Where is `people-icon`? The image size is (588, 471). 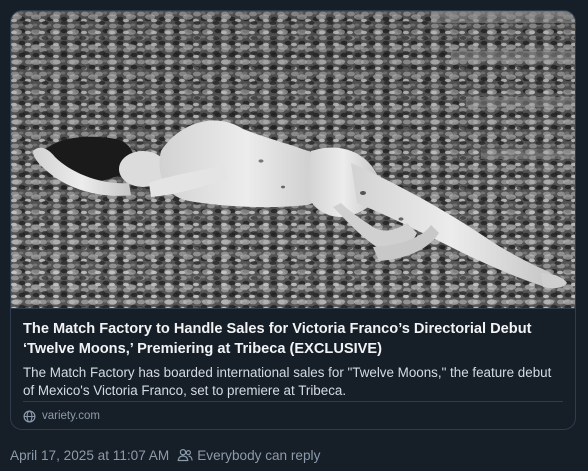
people-icon is located at coordinates (185, 455).